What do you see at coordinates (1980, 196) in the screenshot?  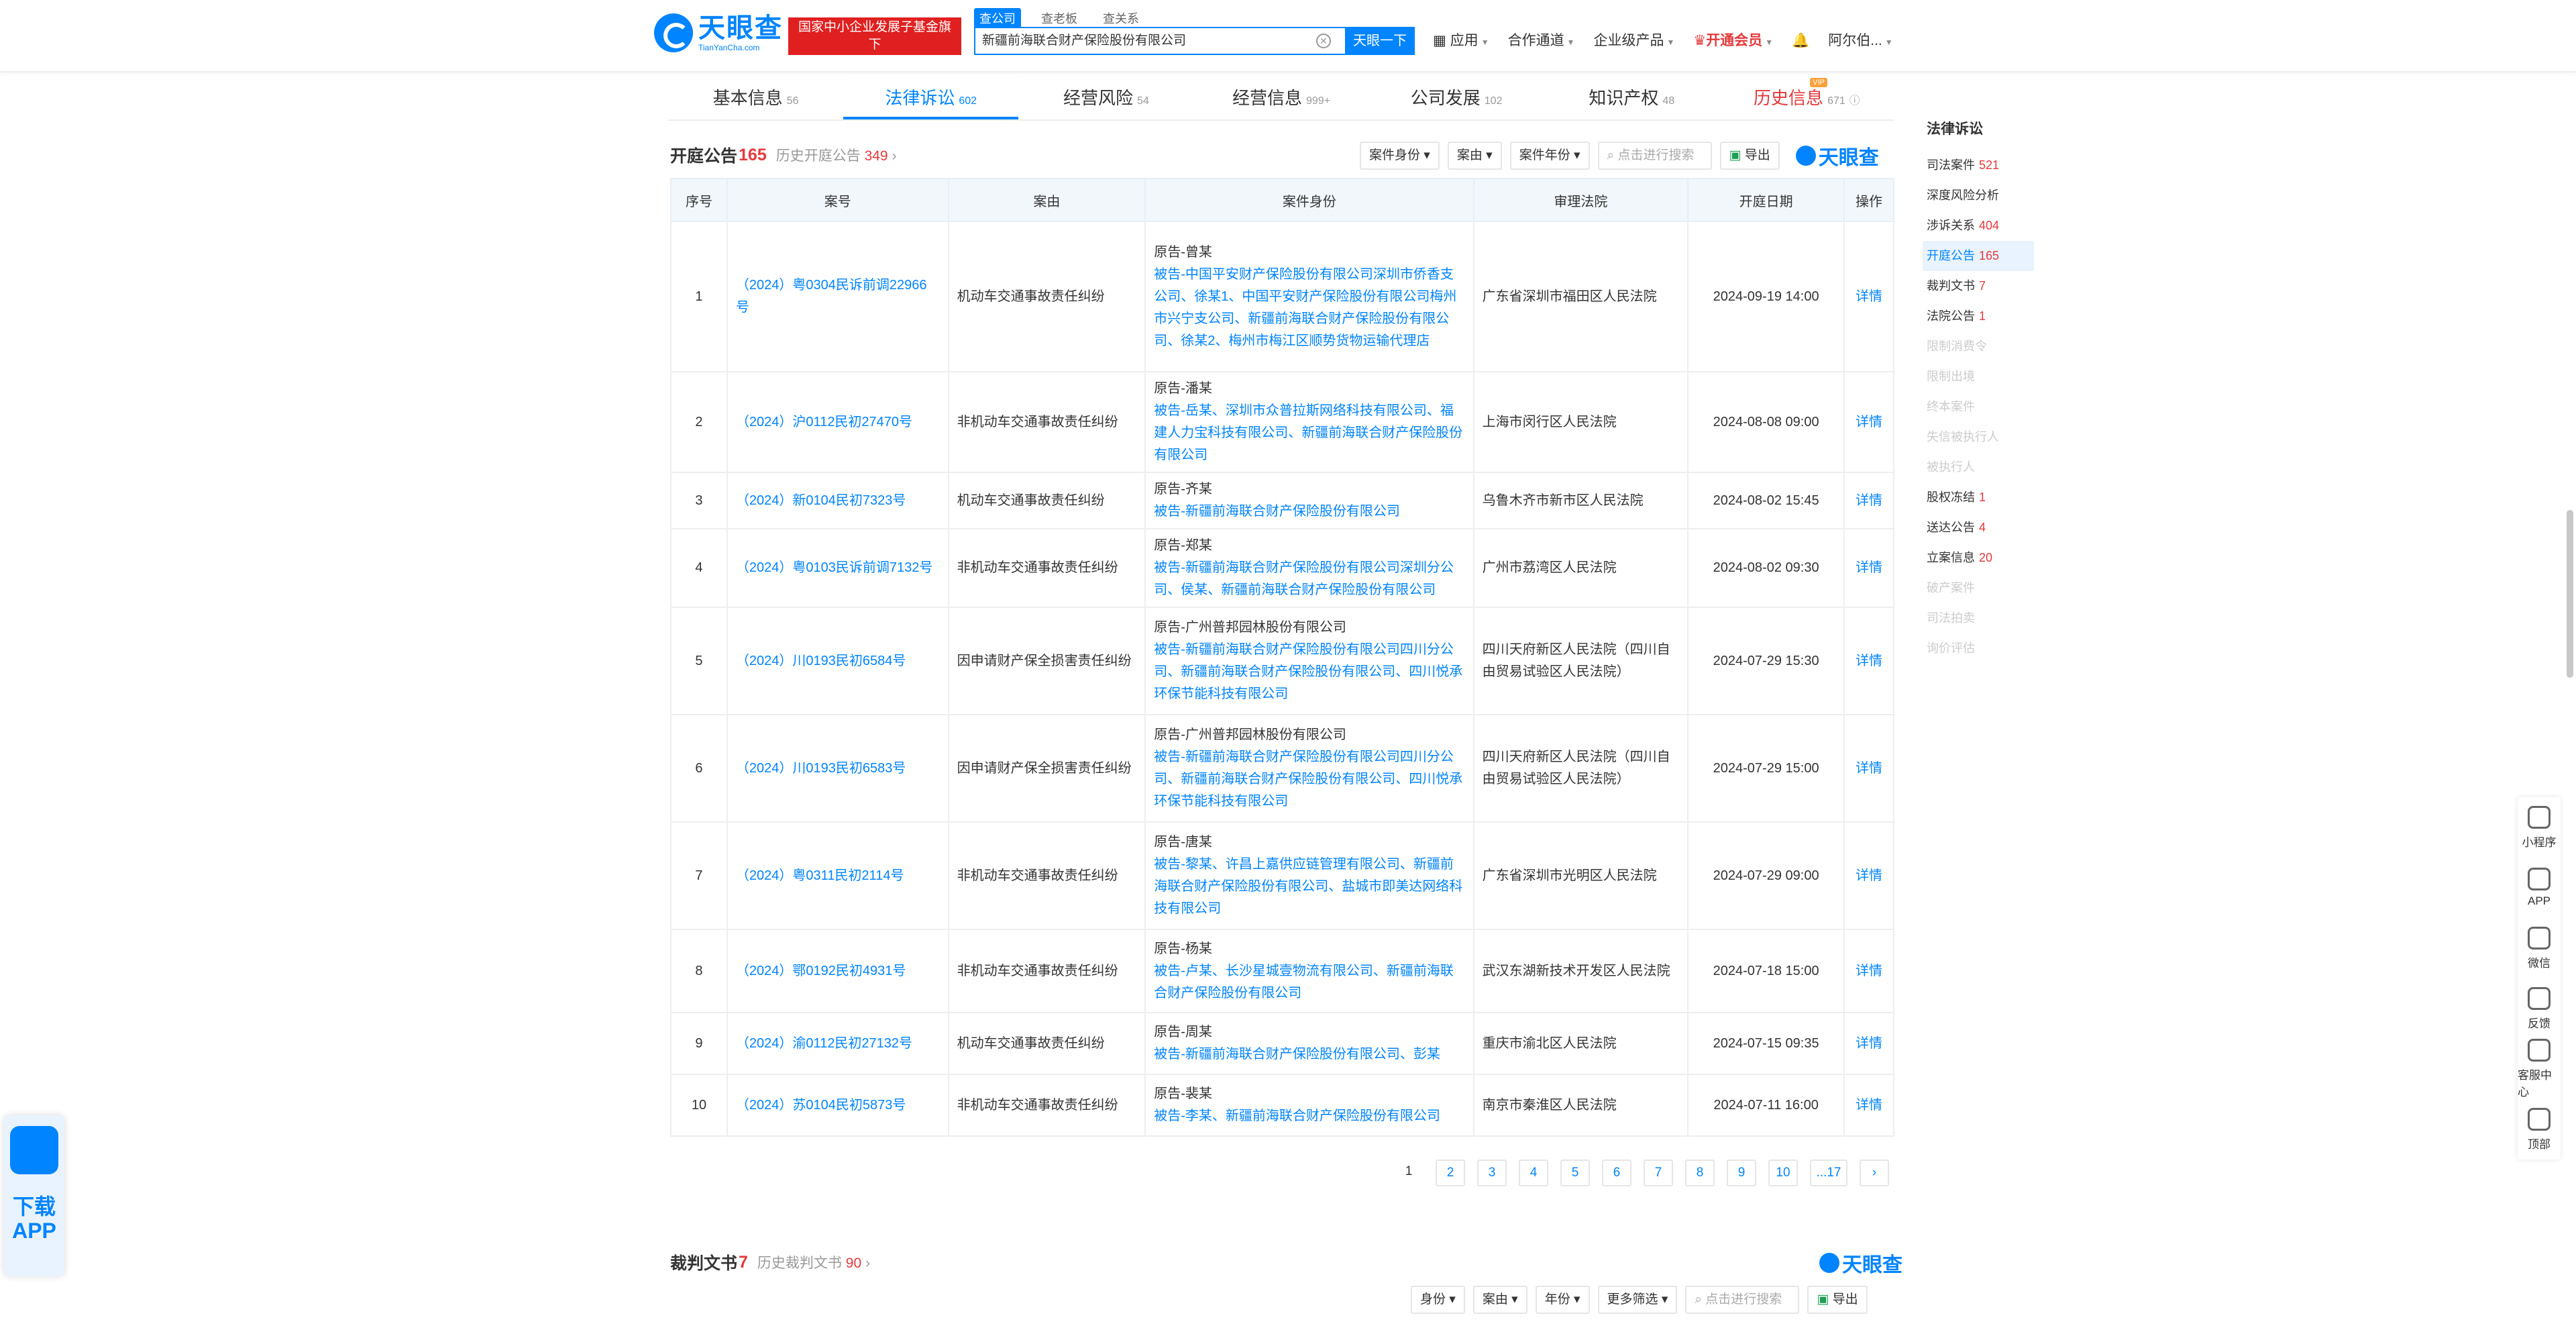 I see `right-nav-item: 深度风险分析` at bounding box center [1980, 196].